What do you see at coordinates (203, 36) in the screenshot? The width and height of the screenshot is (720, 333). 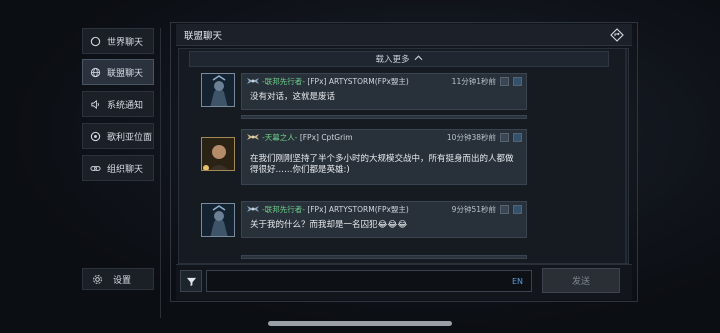 I see `page-title: 联盟聊天` at bounding box center [203, 36].